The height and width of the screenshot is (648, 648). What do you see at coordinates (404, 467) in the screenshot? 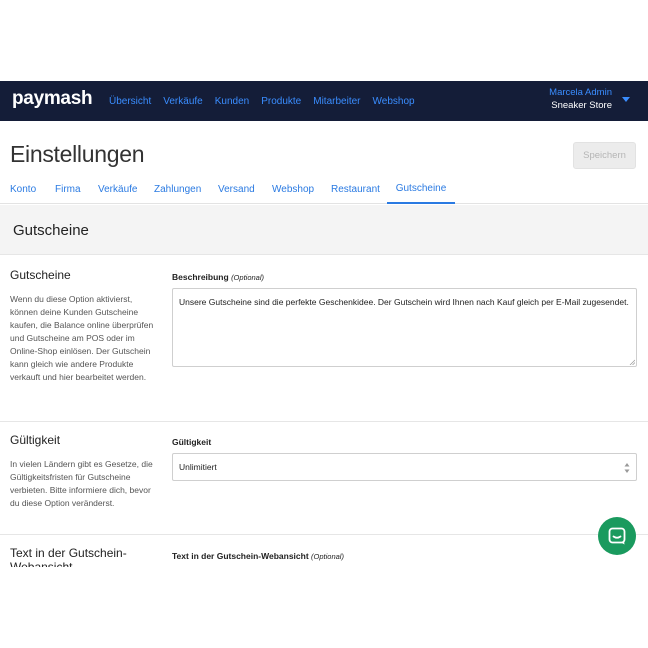
I see `gueltigkeit-select: Unlimitiert` at bounding box center [404, 467].